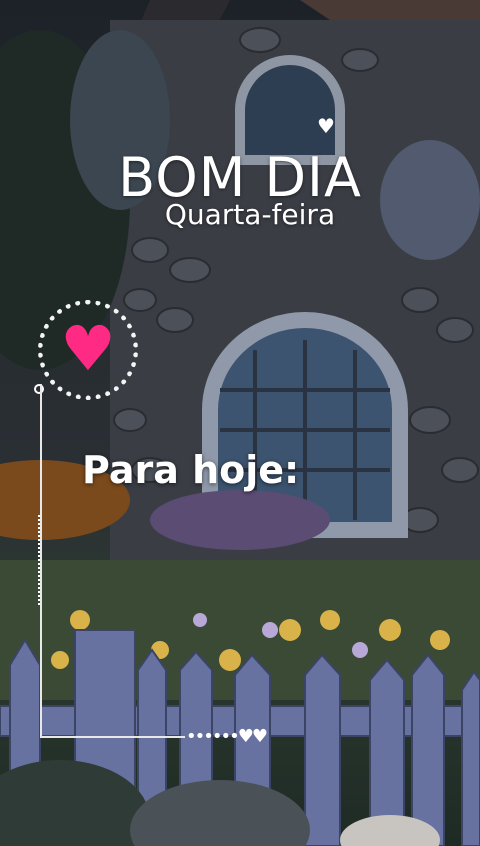 The image size is (480, 846). I want to click on white-heart-icon: ♥, so click(326, 126).